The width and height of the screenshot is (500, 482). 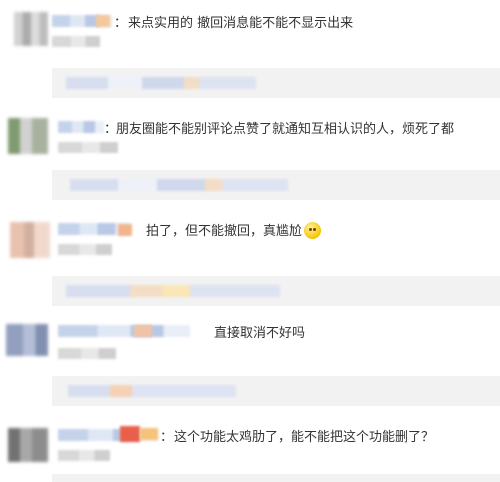 What do you see at coordinates (276, 478) in the screenshot?
I see `reply-area` at bounding box center [276, 478].